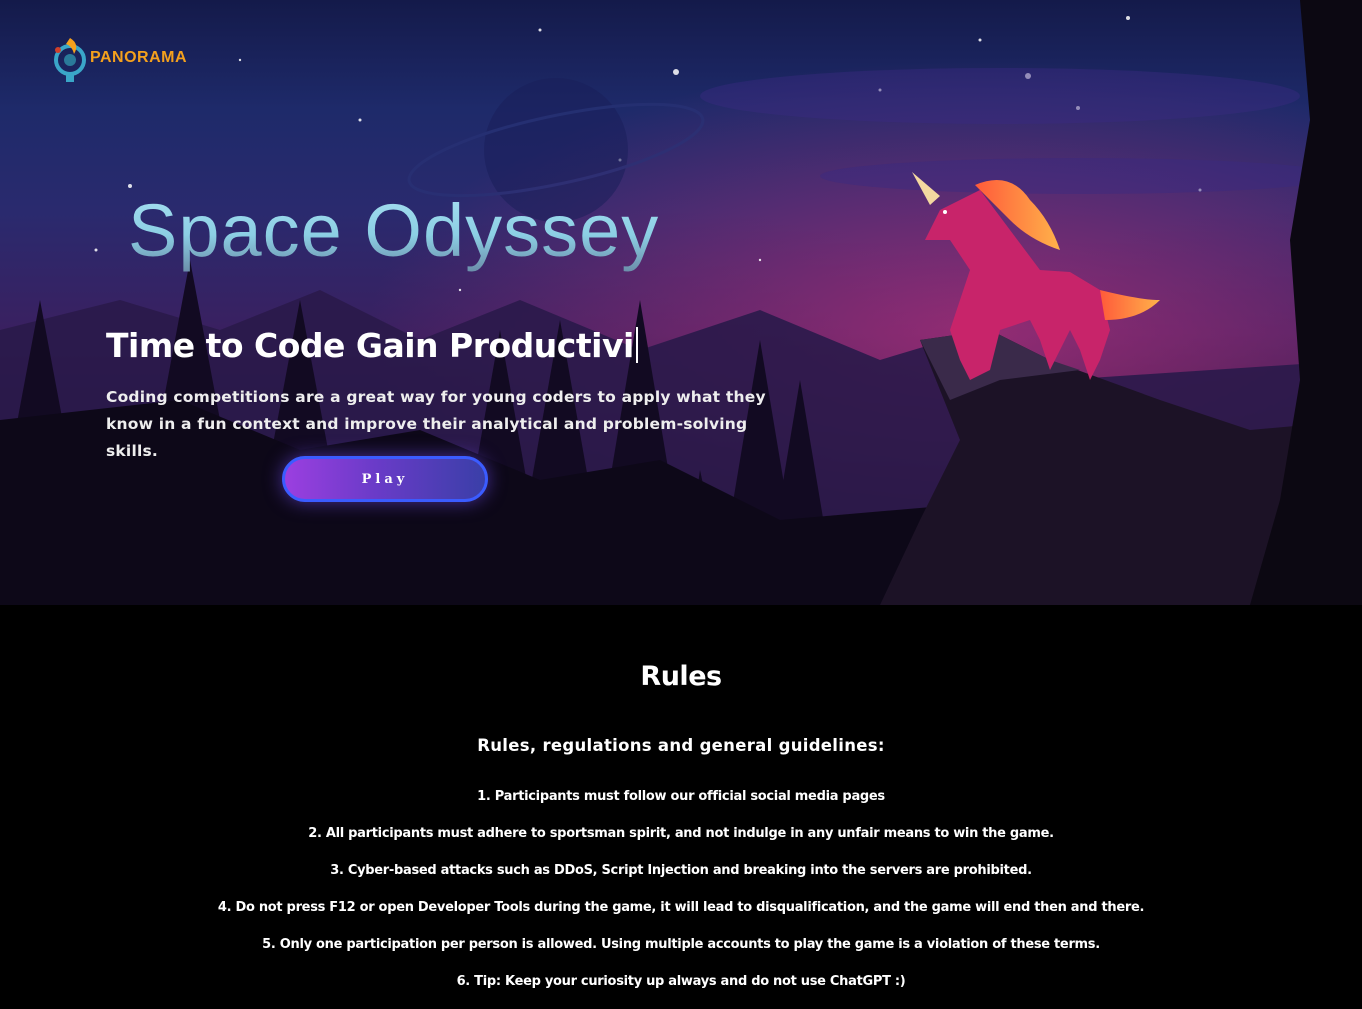  Describe the element at coordinates (394, 230) in the screenshot. I see `hero-title: Space Odyssey` at that location.